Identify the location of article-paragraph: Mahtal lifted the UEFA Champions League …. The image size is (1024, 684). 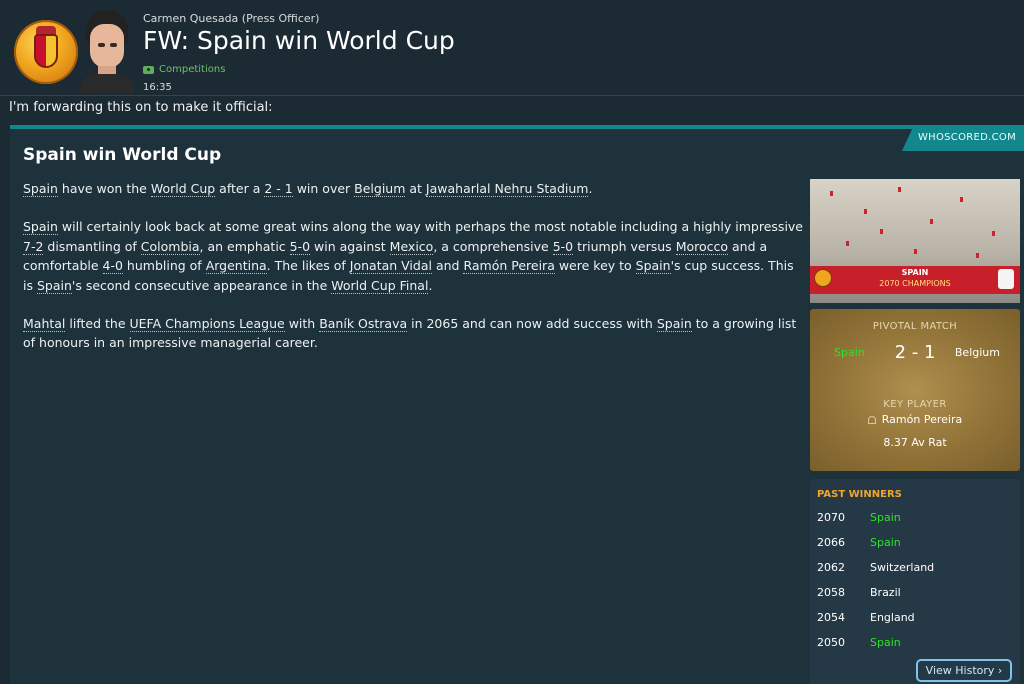
(413, 333).